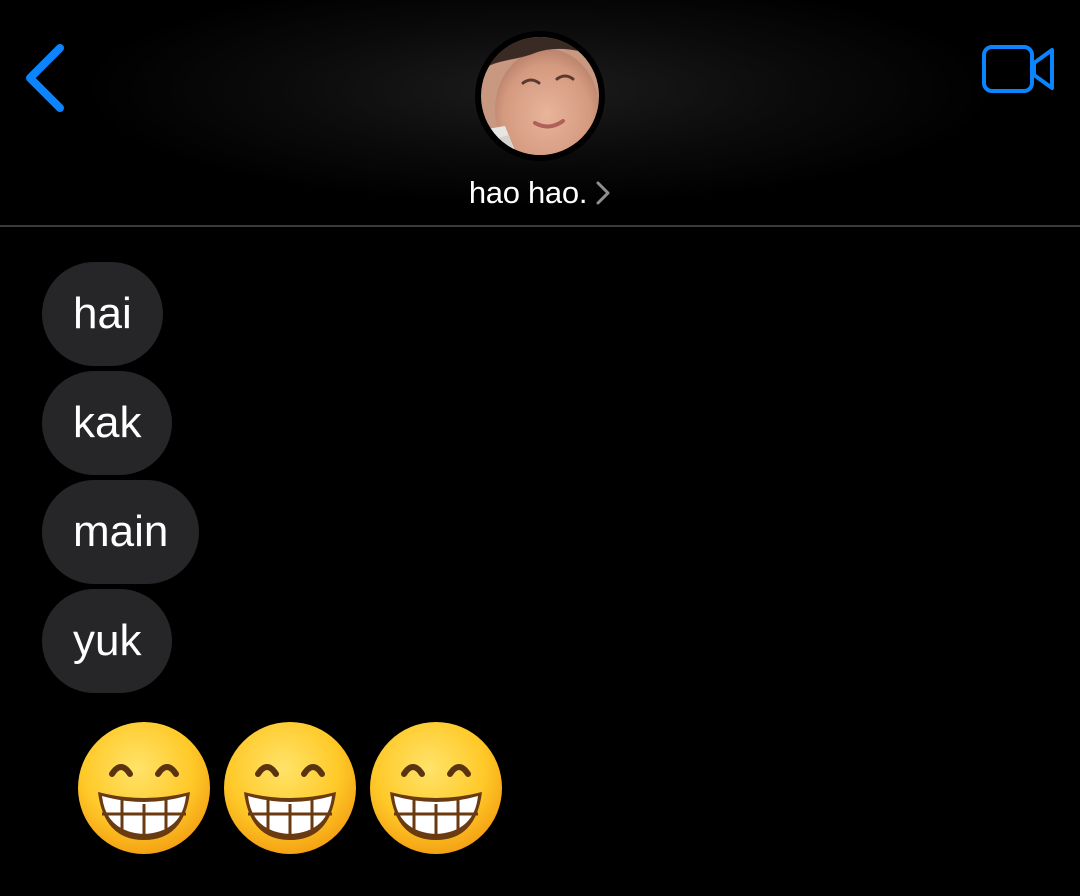 The width and height of the screenshot is (1080, 896). I want to click on message-list: hai kak main yuk, so click(121, 480).